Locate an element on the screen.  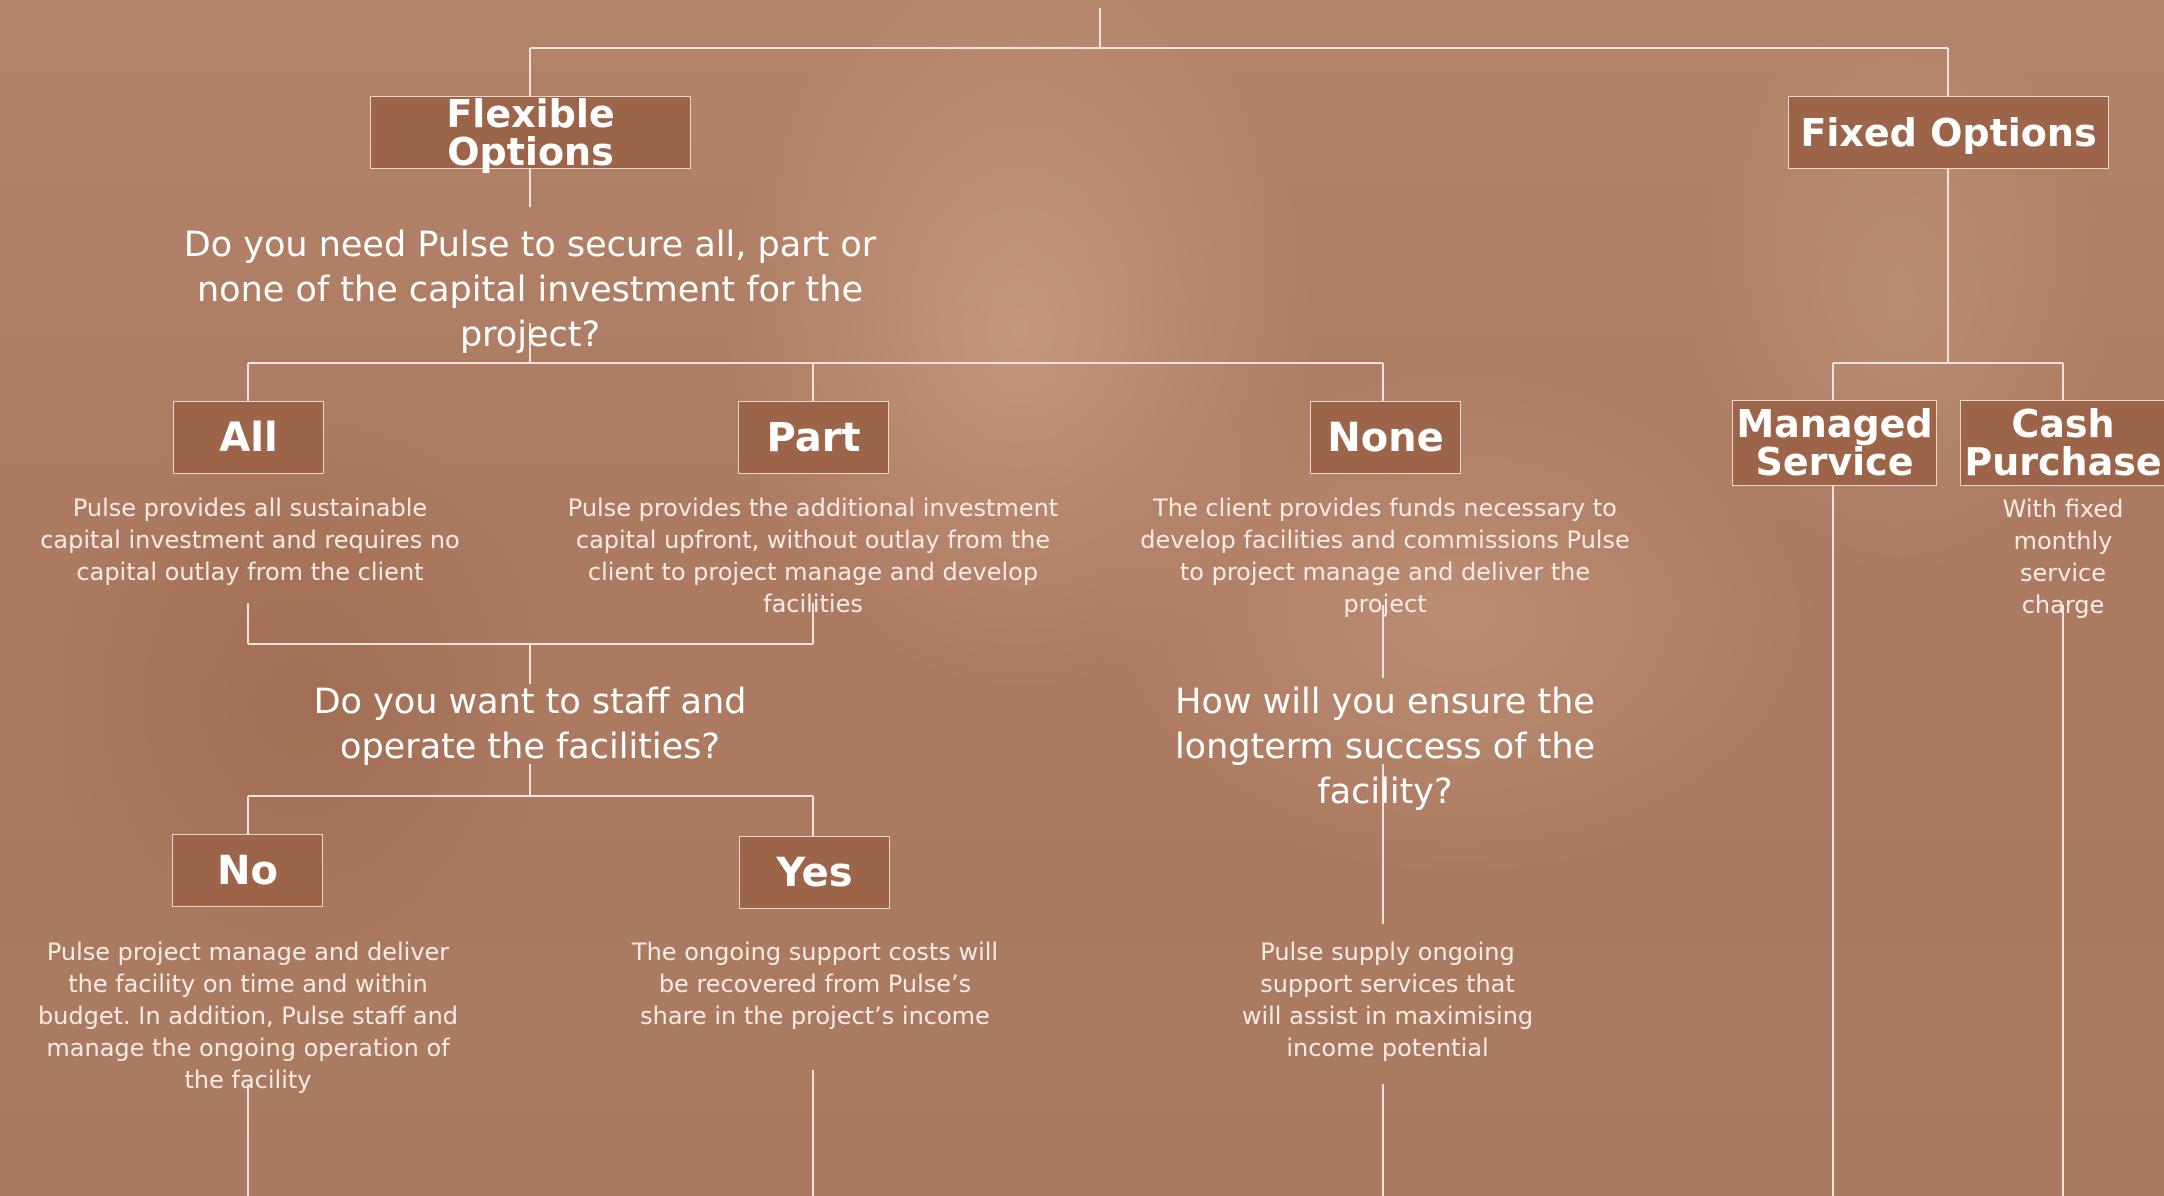
all-label: All is located at coordinates (248, 437).